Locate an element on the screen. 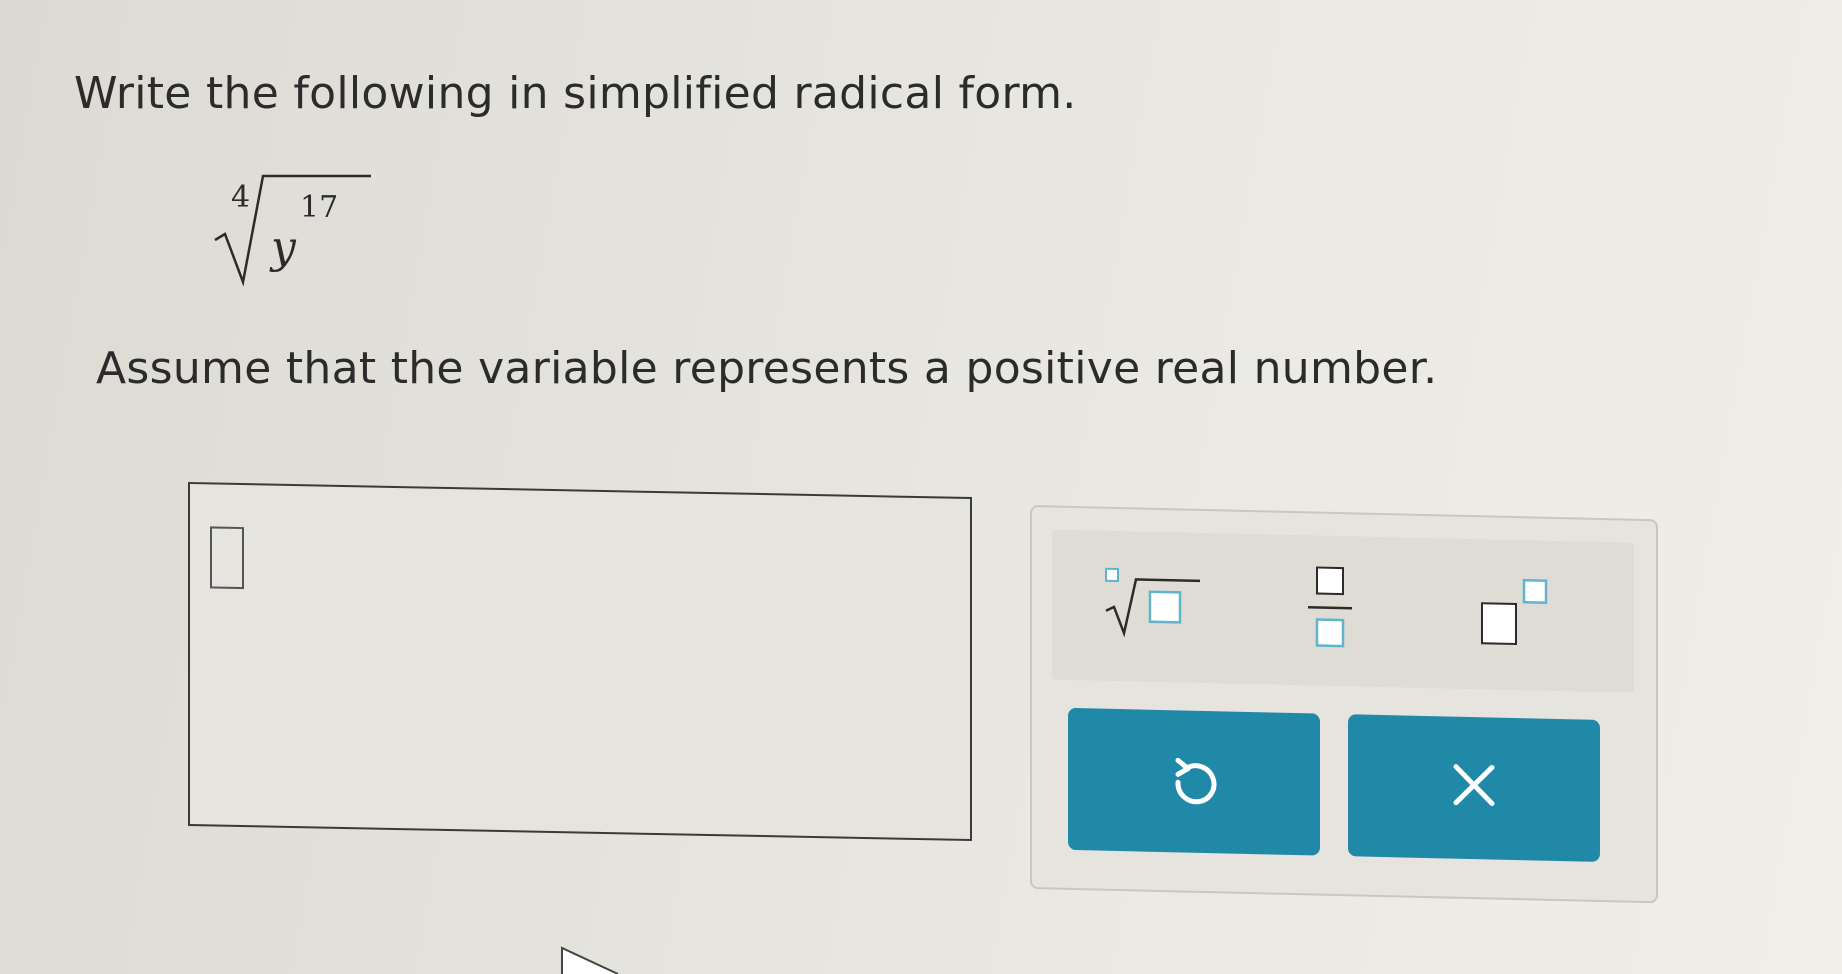 The width and height of the screenshot is (1842, 974). clear-icon is located at coordinates (1474, 785).